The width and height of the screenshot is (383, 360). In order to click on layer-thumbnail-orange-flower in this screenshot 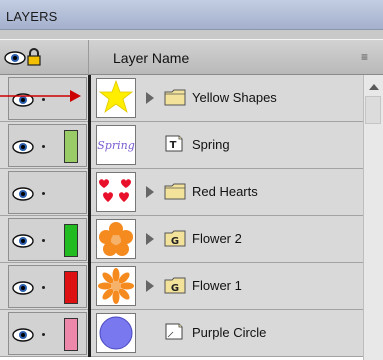, I will do `click(116, 239)`.